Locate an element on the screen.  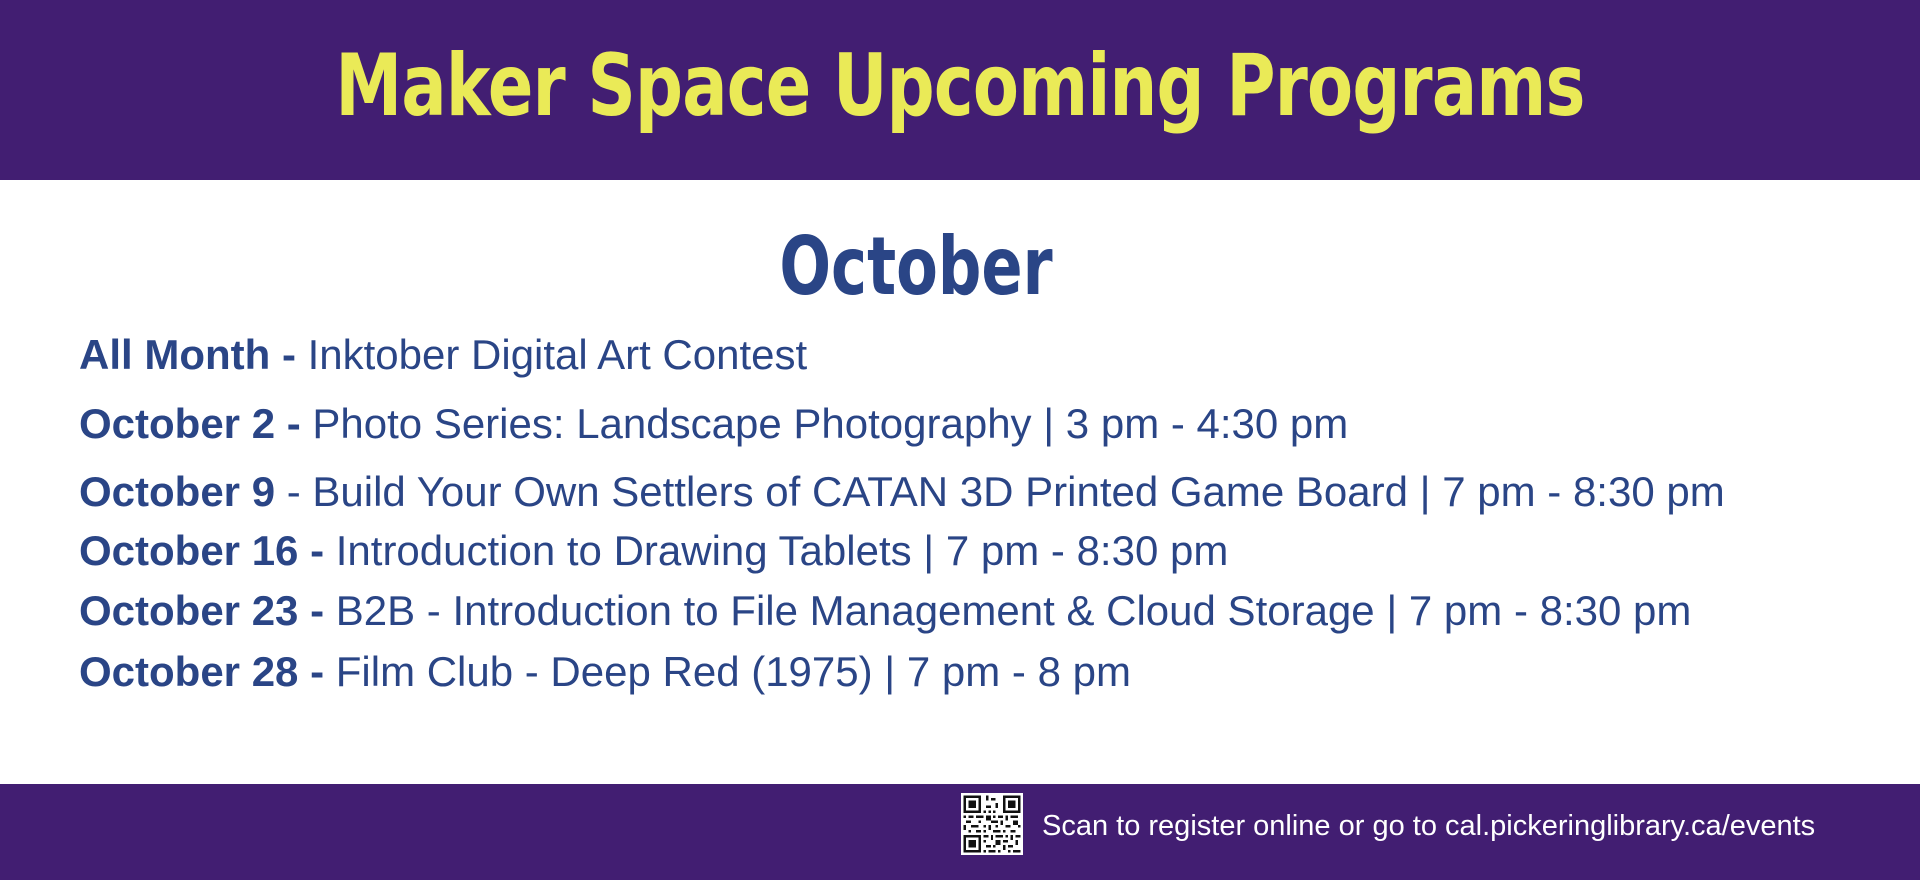
qr-code-icon is located at coordinates (992, 824).